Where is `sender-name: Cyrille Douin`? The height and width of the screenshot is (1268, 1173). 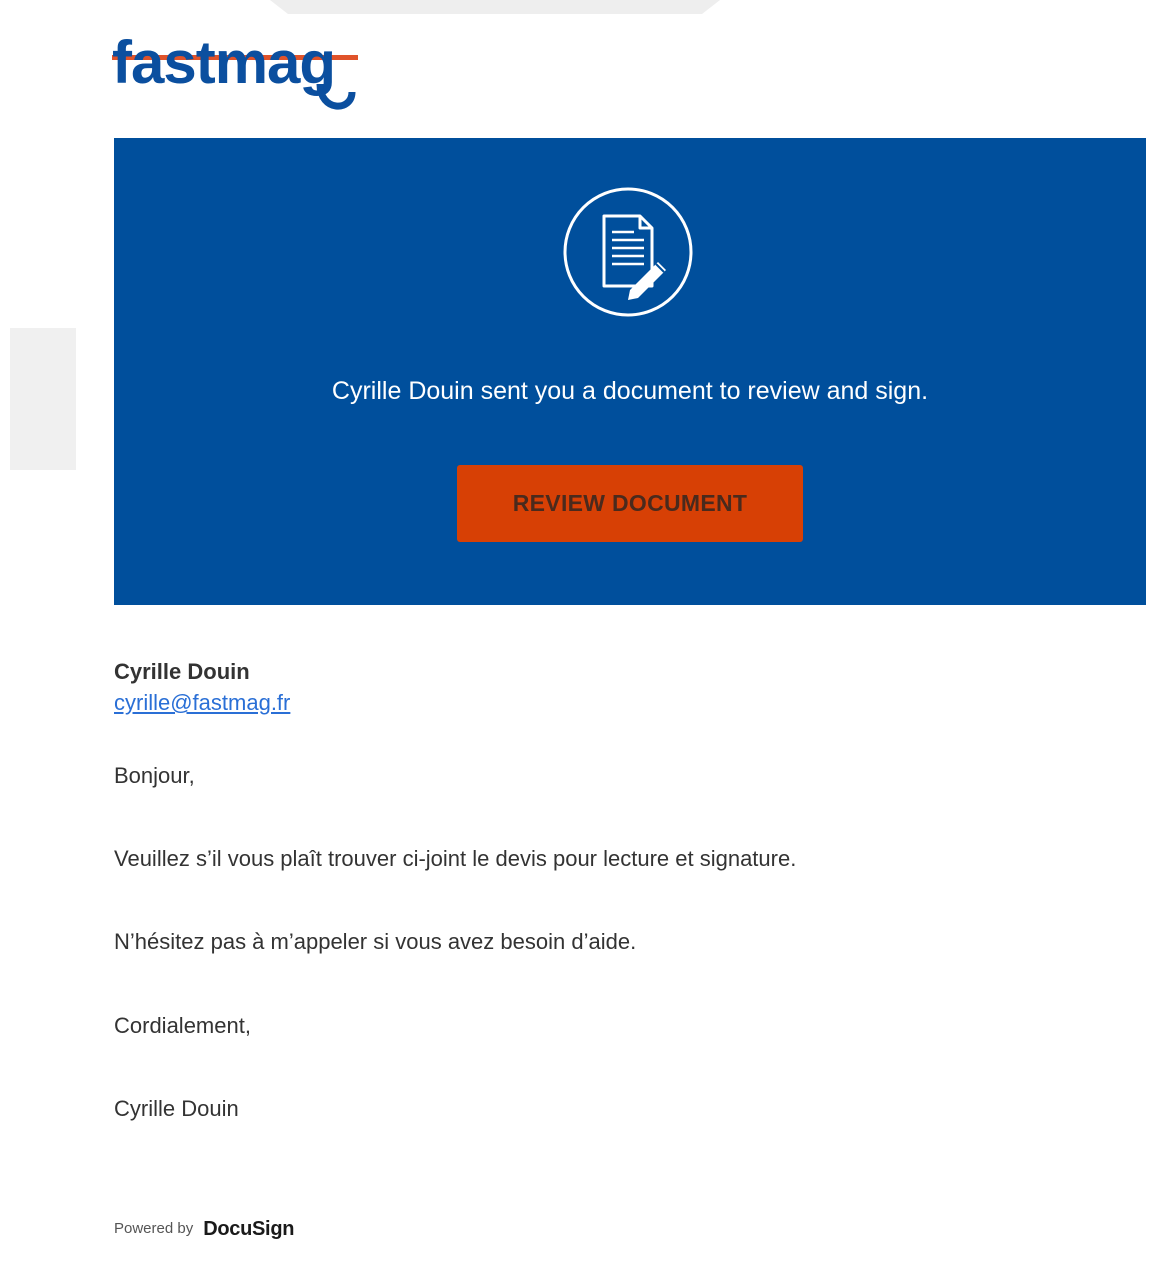 sender-name: Cyrille Douin is located at coordinates (182, 671).